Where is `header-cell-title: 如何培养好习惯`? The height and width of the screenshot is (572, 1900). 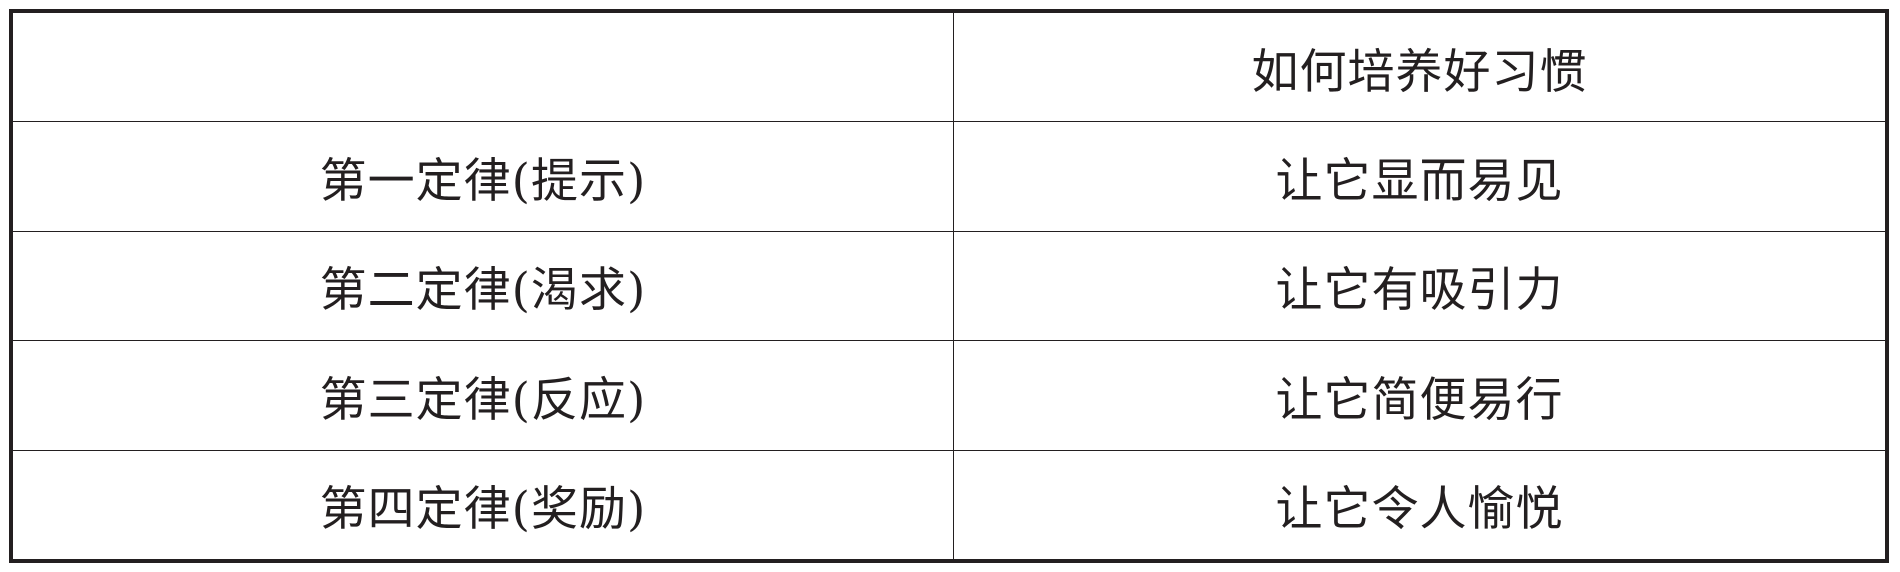 header-cell-title: 如何培养好习惯 is located at coordinates (1419, 68).